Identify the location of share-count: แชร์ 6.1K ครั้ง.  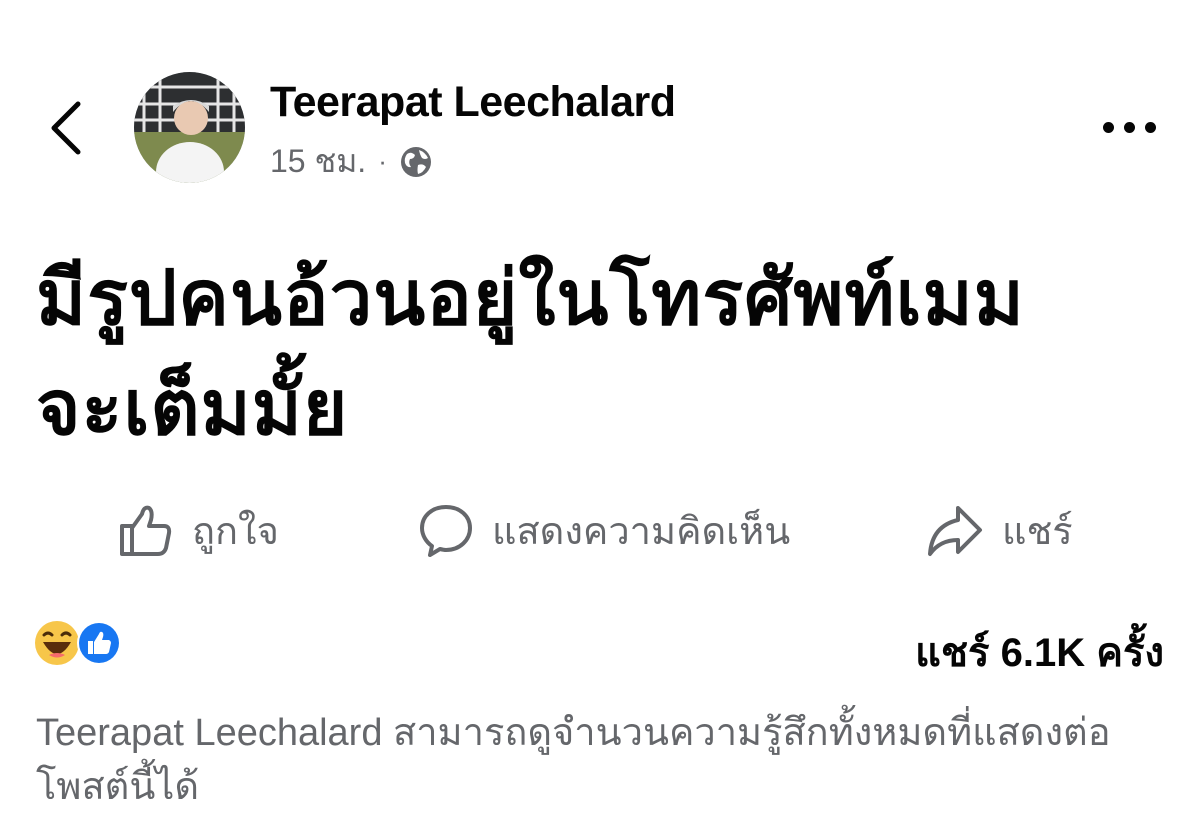
(1039, 652).